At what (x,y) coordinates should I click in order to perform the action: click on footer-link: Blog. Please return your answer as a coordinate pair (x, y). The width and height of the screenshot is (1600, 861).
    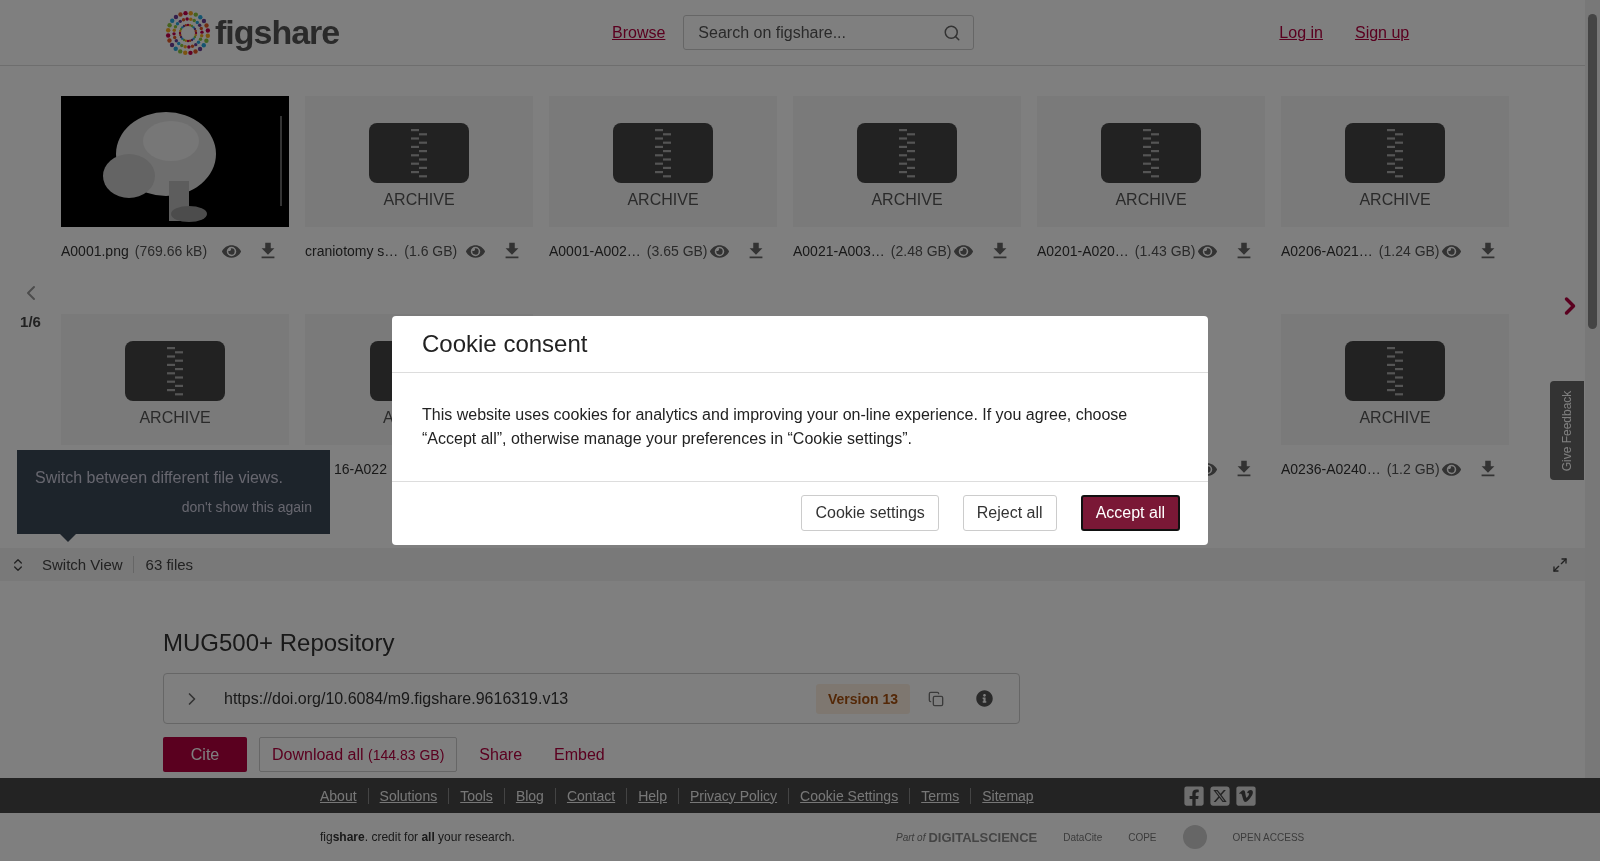
    Looking at the image, I should click on (529, 795).